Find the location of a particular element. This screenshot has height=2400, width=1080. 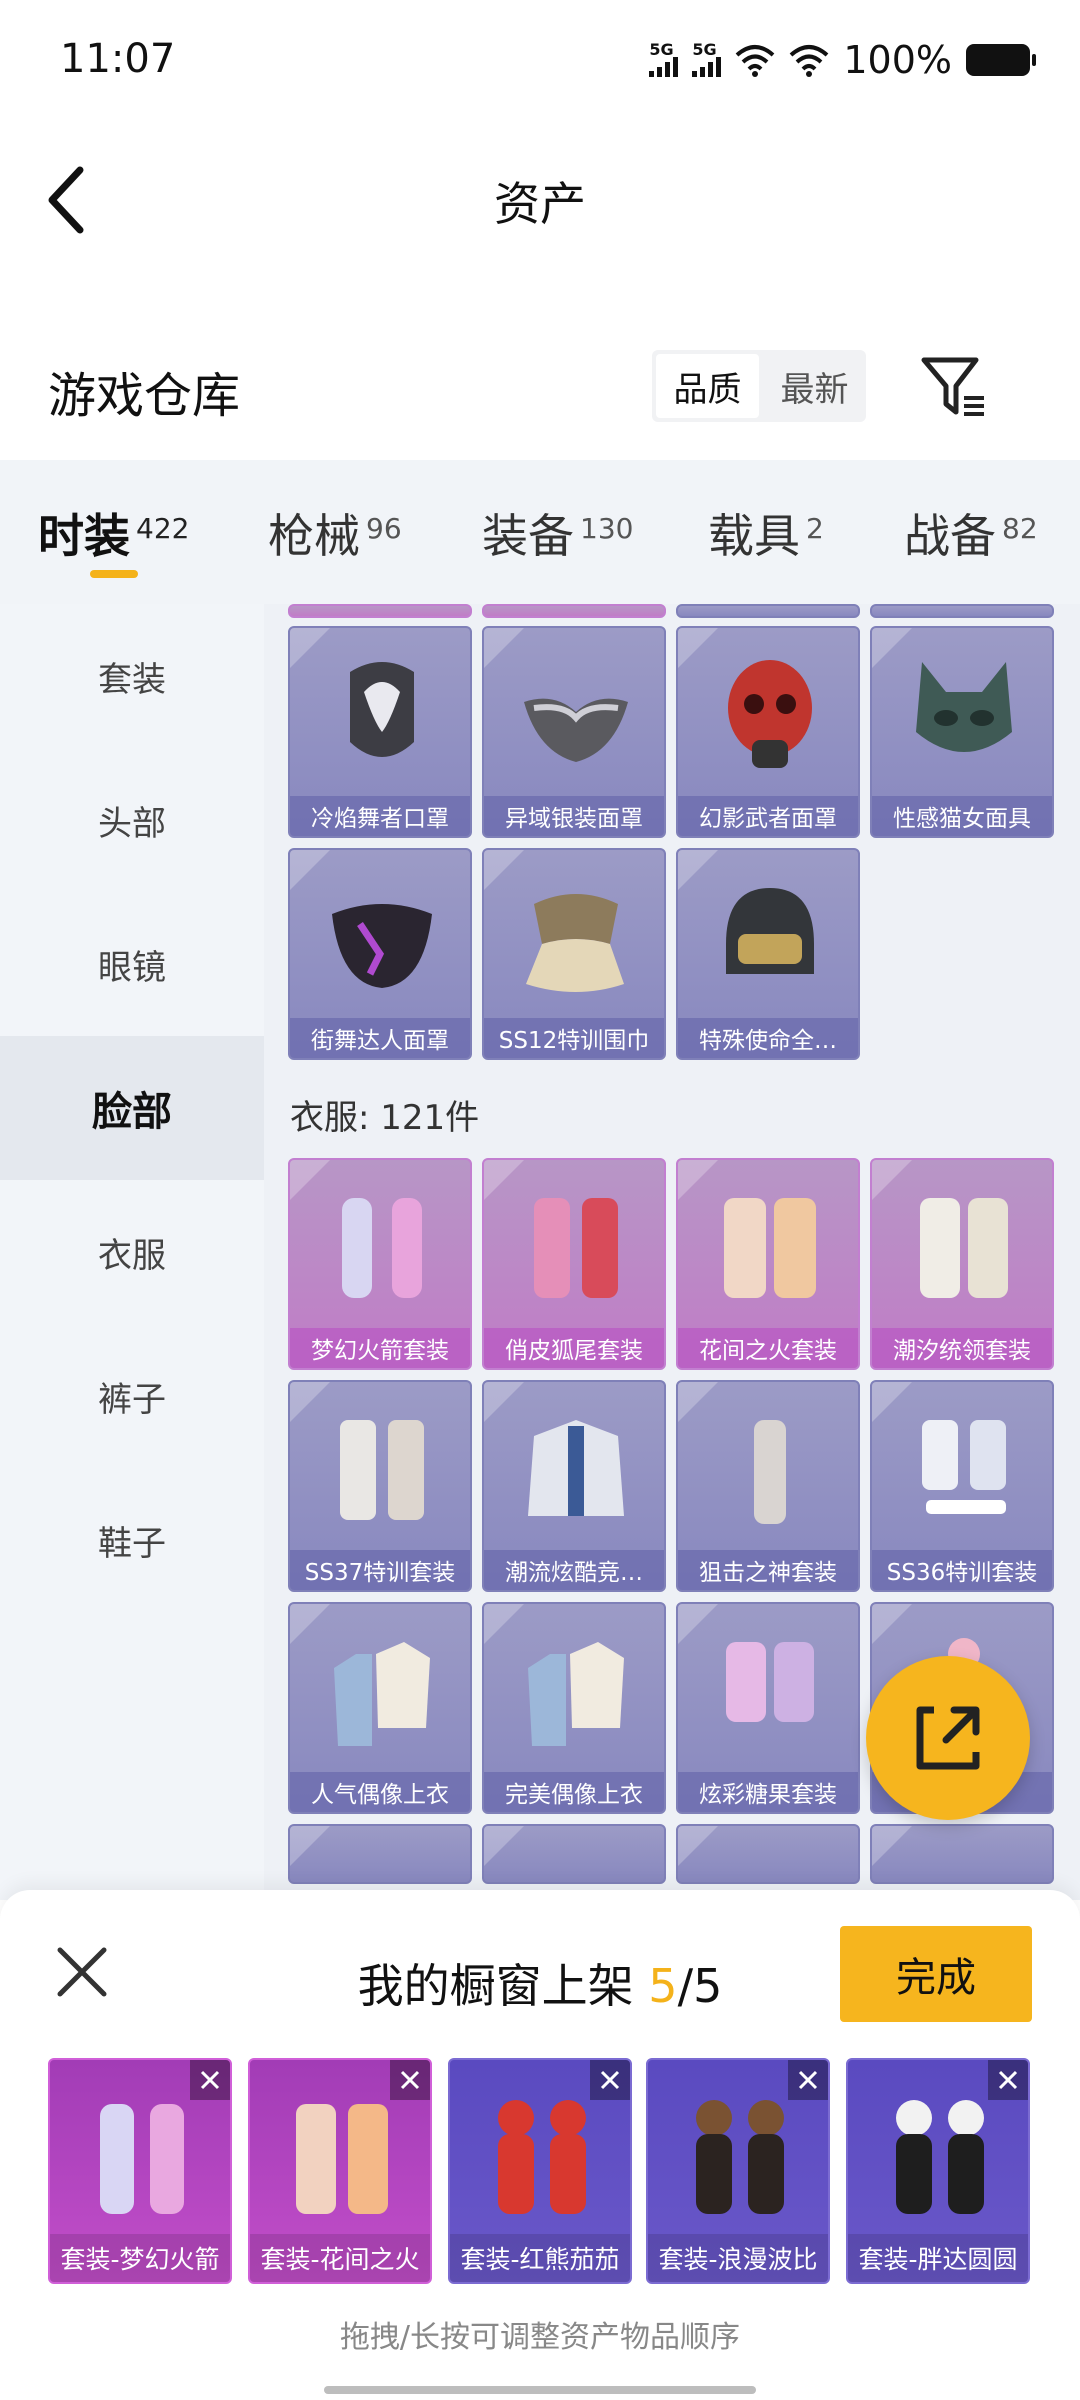

sort-toggle: 品质 最新 is located at coordinates (759, 386).